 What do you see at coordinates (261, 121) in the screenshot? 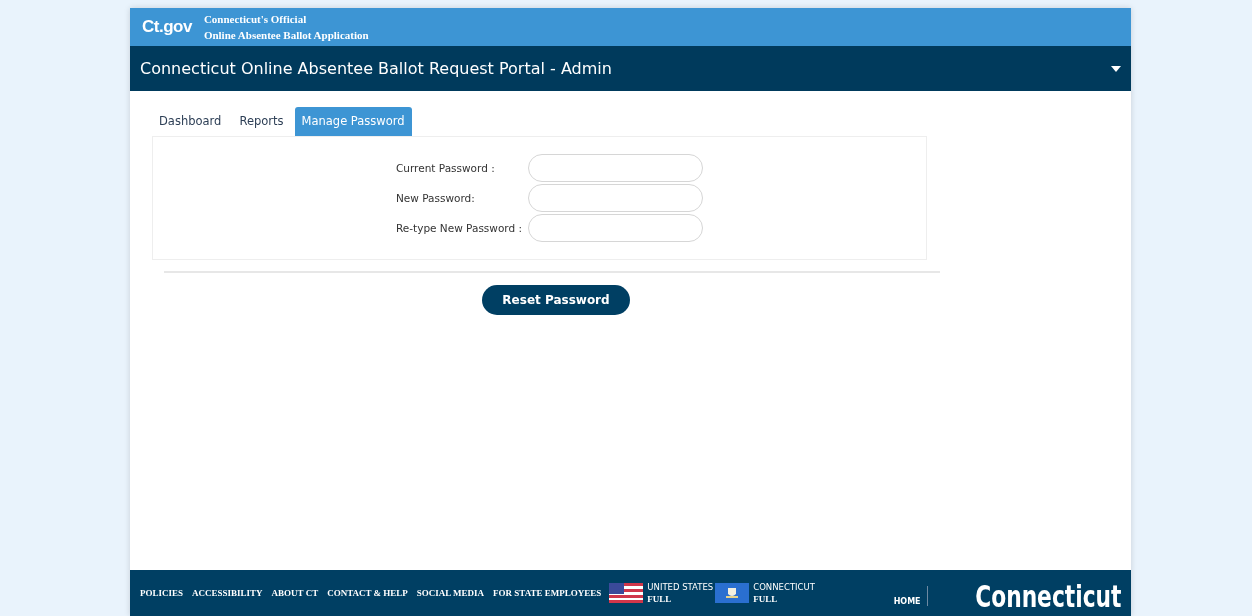
I see `tab: Reports` at bounding box center [261, 121].